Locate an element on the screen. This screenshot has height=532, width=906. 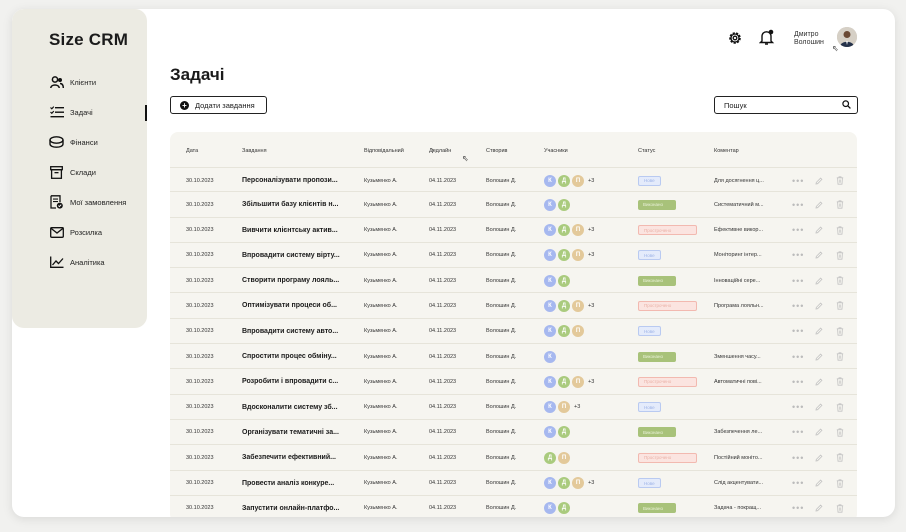
column-header-creator: Створив is located at coordinates (496, 151).